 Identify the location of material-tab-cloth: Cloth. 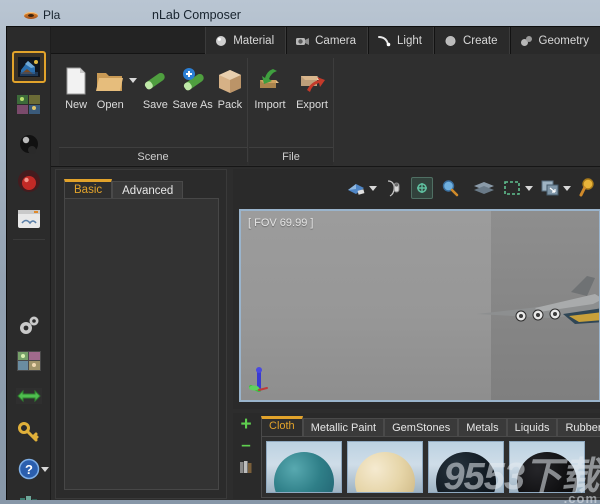
(282, 426).